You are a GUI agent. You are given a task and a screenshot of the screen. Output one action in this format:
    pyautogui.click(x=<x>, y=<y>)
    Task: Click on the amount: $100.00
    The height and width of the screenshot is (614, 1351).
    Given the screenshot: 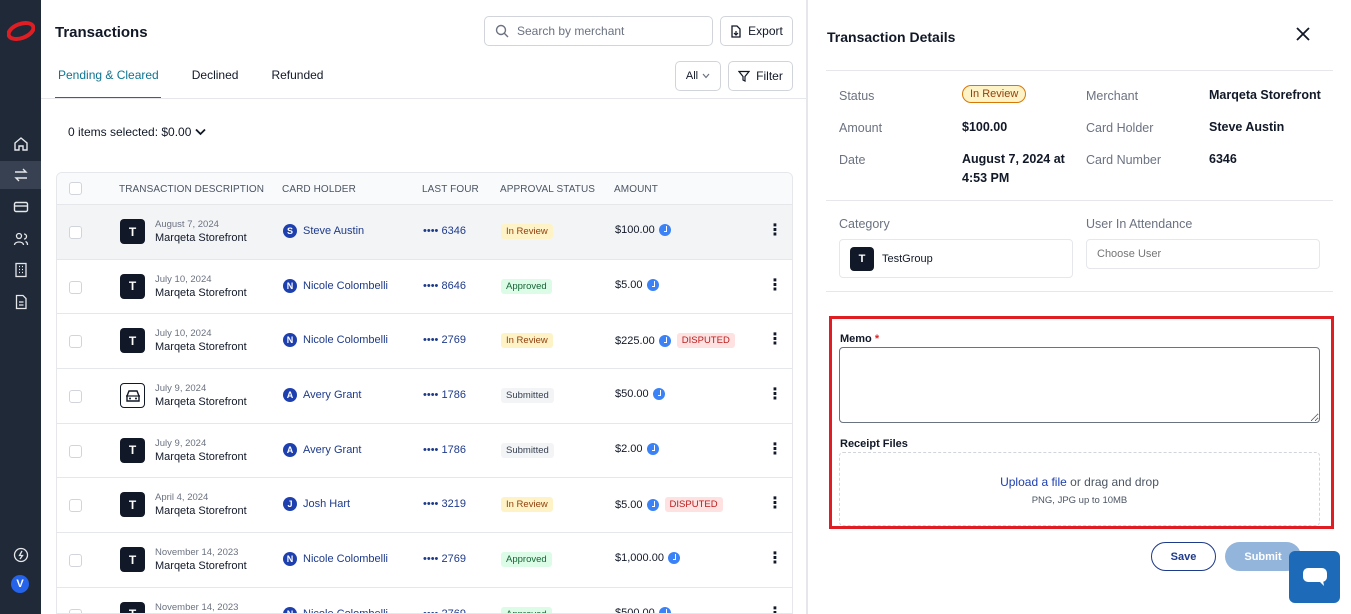 What is the action you would take?
    pyautogui.click(x=643, y=230)
    